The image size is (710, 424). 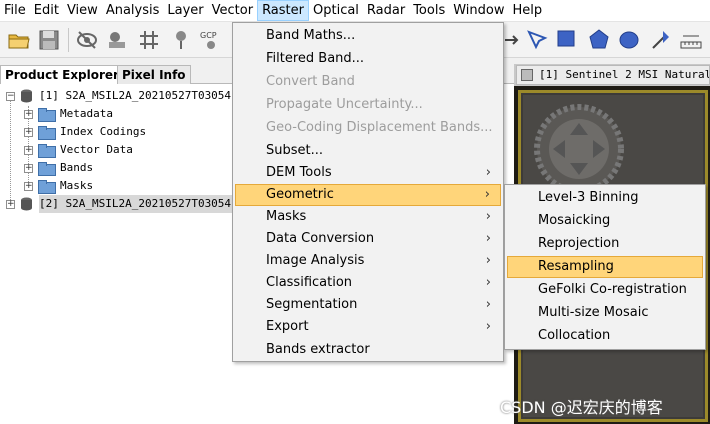 What do you see at coordinates (478, 10) in the screenshot?
I see `menu-window: Window` at bounding box center [478, 10].